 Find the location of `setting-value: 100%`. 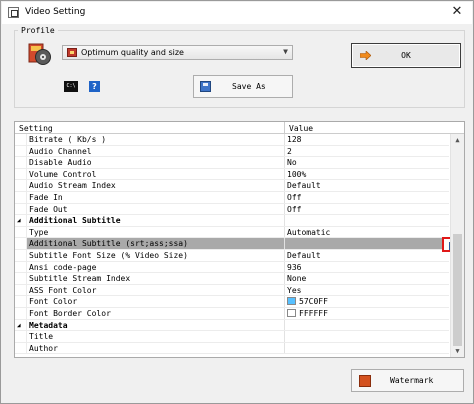

setting-value: 100% is located at coordinates (296, 174).